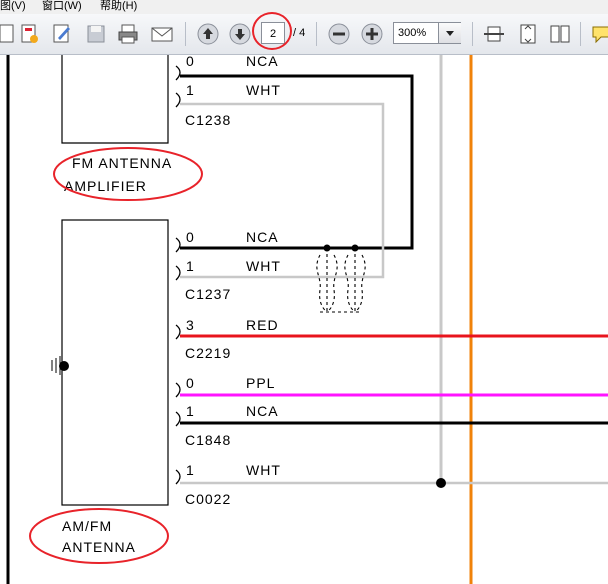 The height and width of the screenshot is (584, 608). I want to click on connector-label: C1848, so click(208, 440).